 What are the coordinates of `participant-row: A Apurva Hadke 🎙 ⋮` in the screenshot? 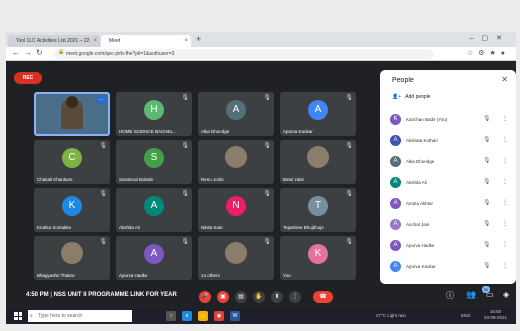 It's located at (450, 246).